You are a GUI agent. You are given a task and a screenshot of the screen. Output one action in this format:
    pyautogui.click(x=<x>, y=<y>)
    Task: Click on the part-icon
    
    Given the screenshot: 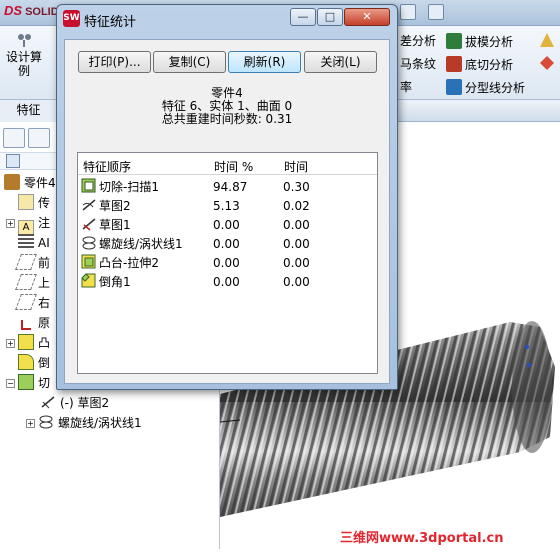 What is the action you would take?
    pyautogui.click(x=12, y=182)
    